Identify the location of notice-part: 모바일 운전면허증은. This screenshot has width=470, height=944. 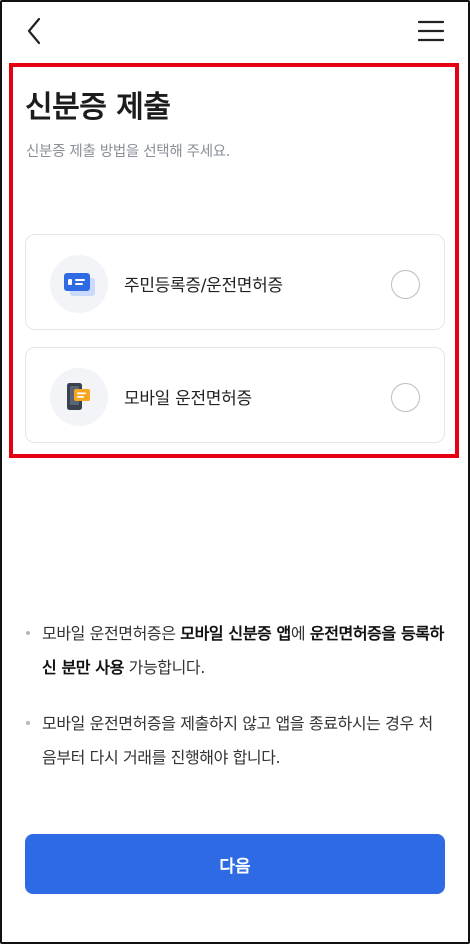
(111, 633).